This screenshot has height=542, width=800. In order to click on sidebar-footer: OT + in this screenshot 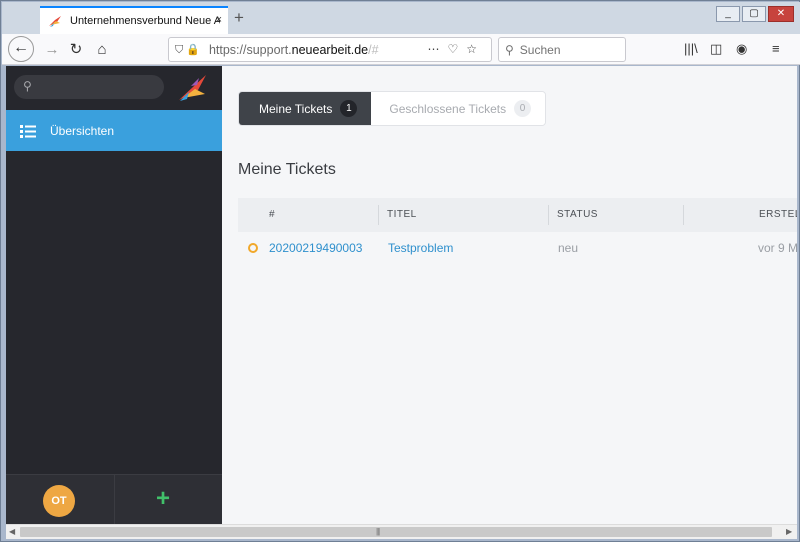, I will do `click(114, 499)`.